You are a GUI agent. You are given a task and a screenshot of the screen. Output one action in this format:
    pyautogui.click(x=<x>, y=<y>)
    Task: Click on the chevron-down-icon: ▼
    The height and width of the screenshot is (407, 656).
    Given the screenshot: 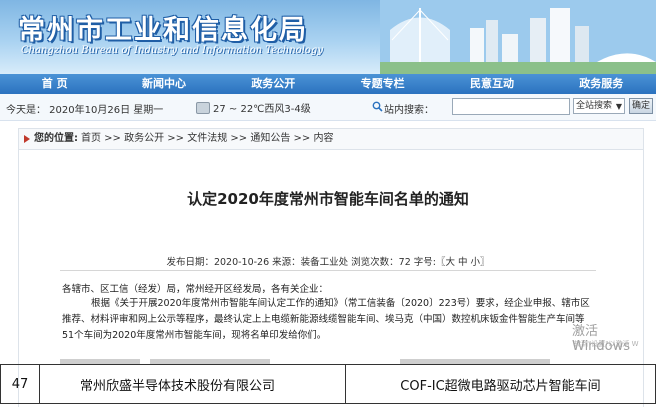 What is the action you would take?
    pyautogui.click(x=618, y=106)
    